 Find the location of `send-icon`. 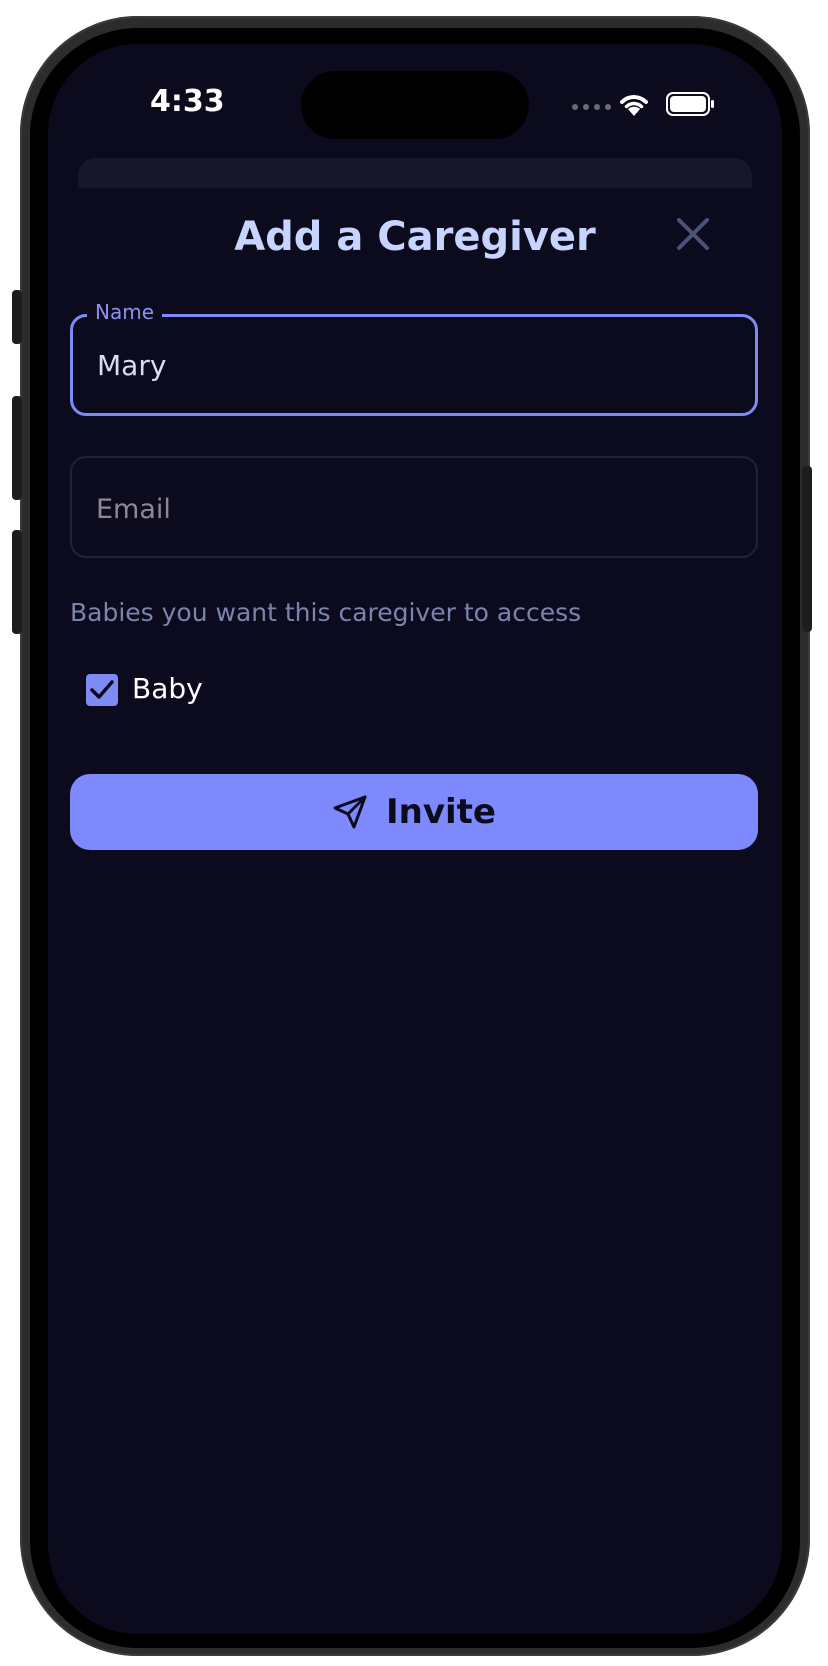

send-icon is located at coordinates (350, 812).